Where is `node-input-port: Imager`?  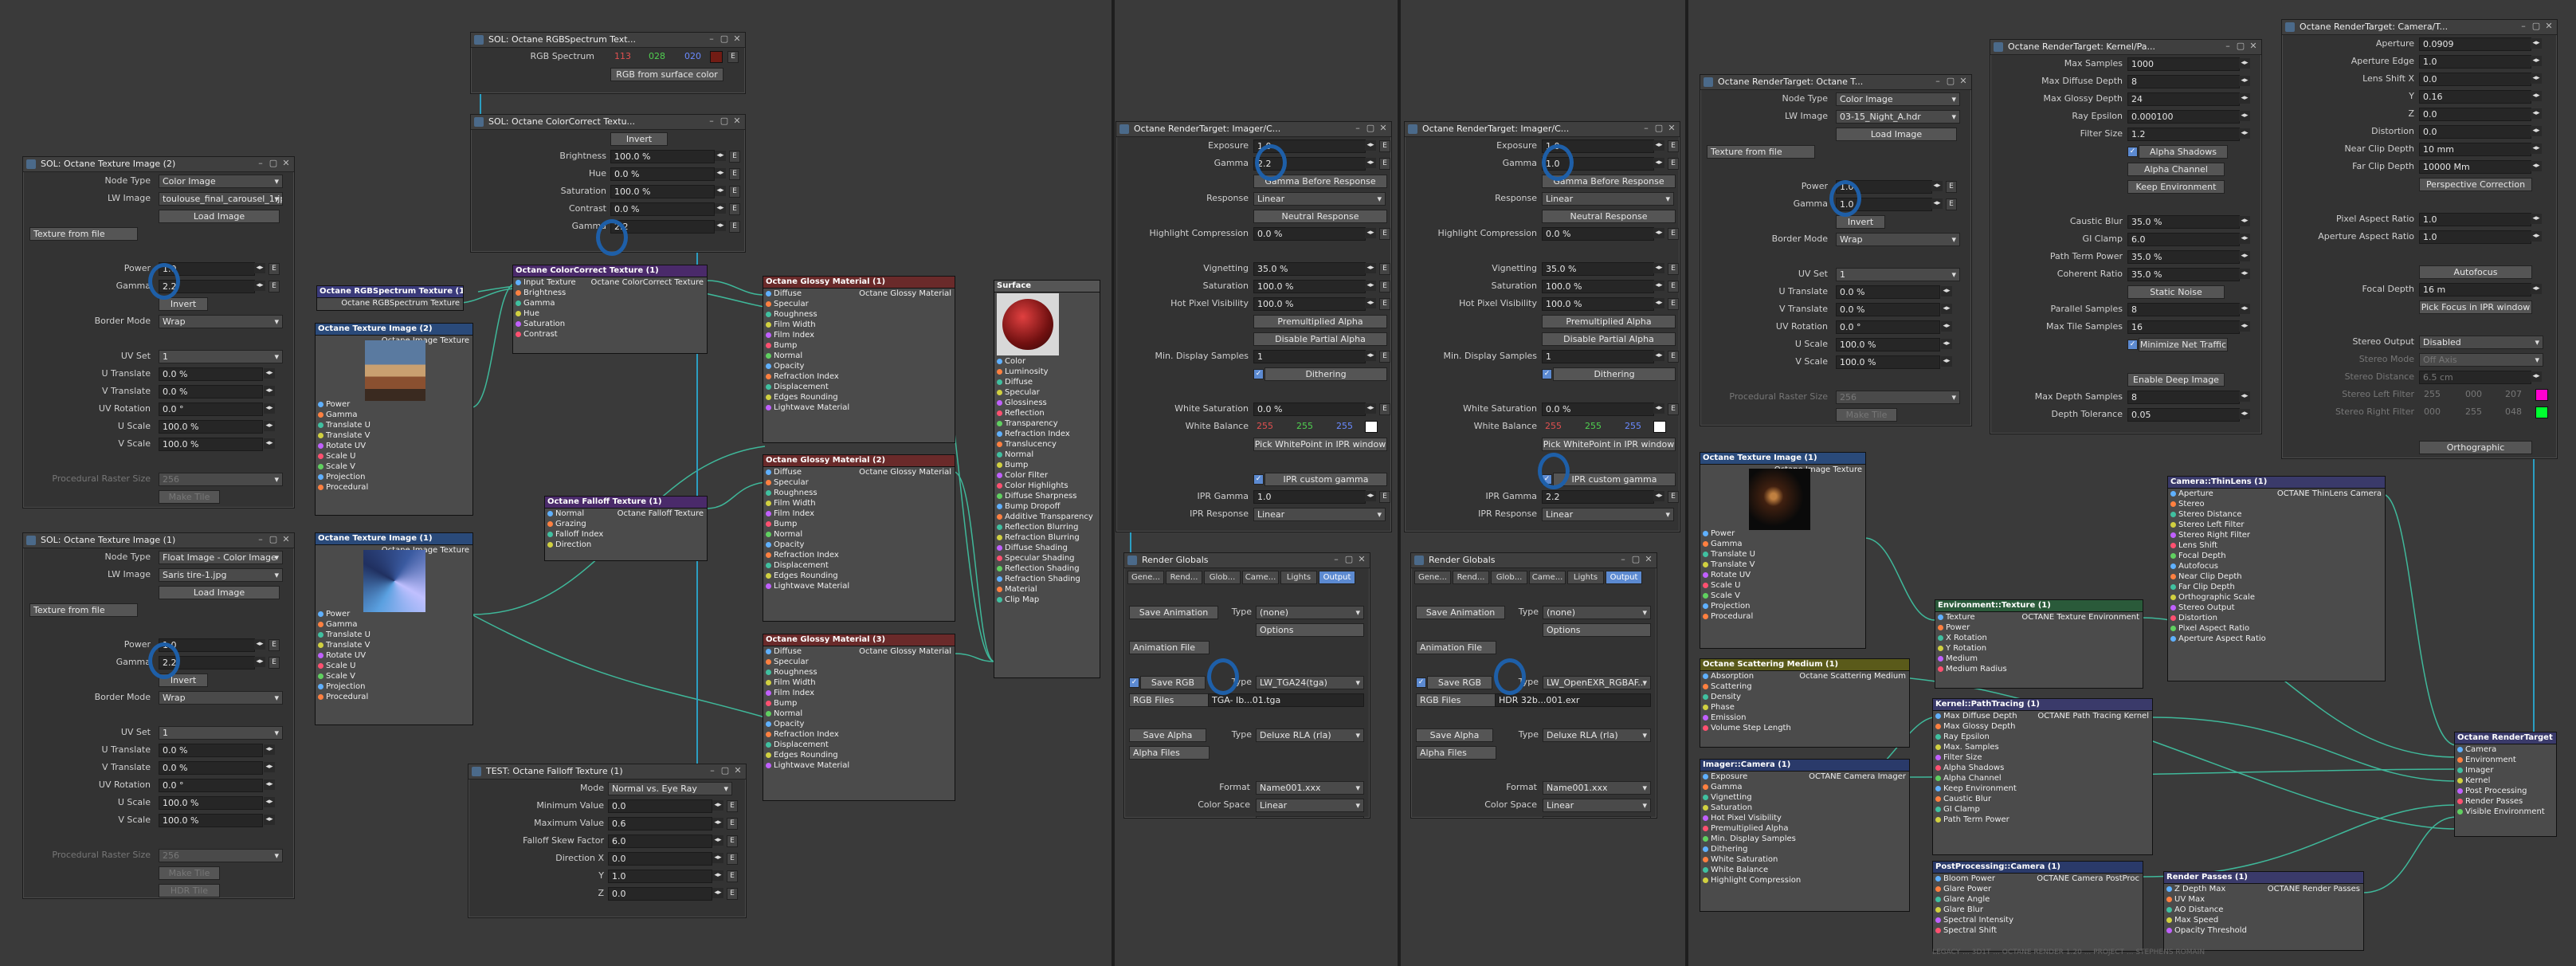
node-input-port: Imager is located at coordinates (2505, 770).